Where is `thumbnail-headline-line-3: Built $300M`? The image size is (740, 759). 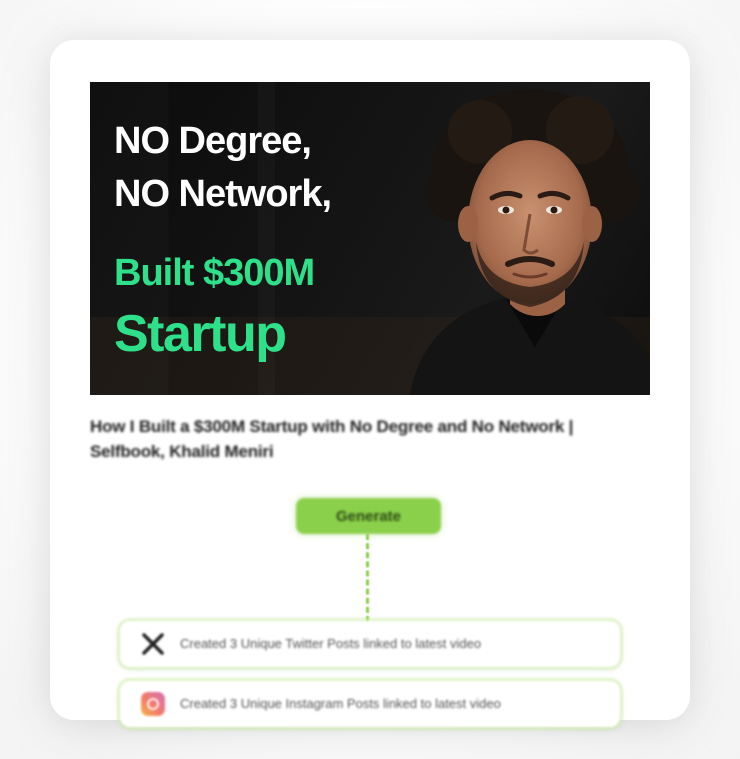 thumbnail-headline-line-3: Built $300M is located at coordinates (214, 273).